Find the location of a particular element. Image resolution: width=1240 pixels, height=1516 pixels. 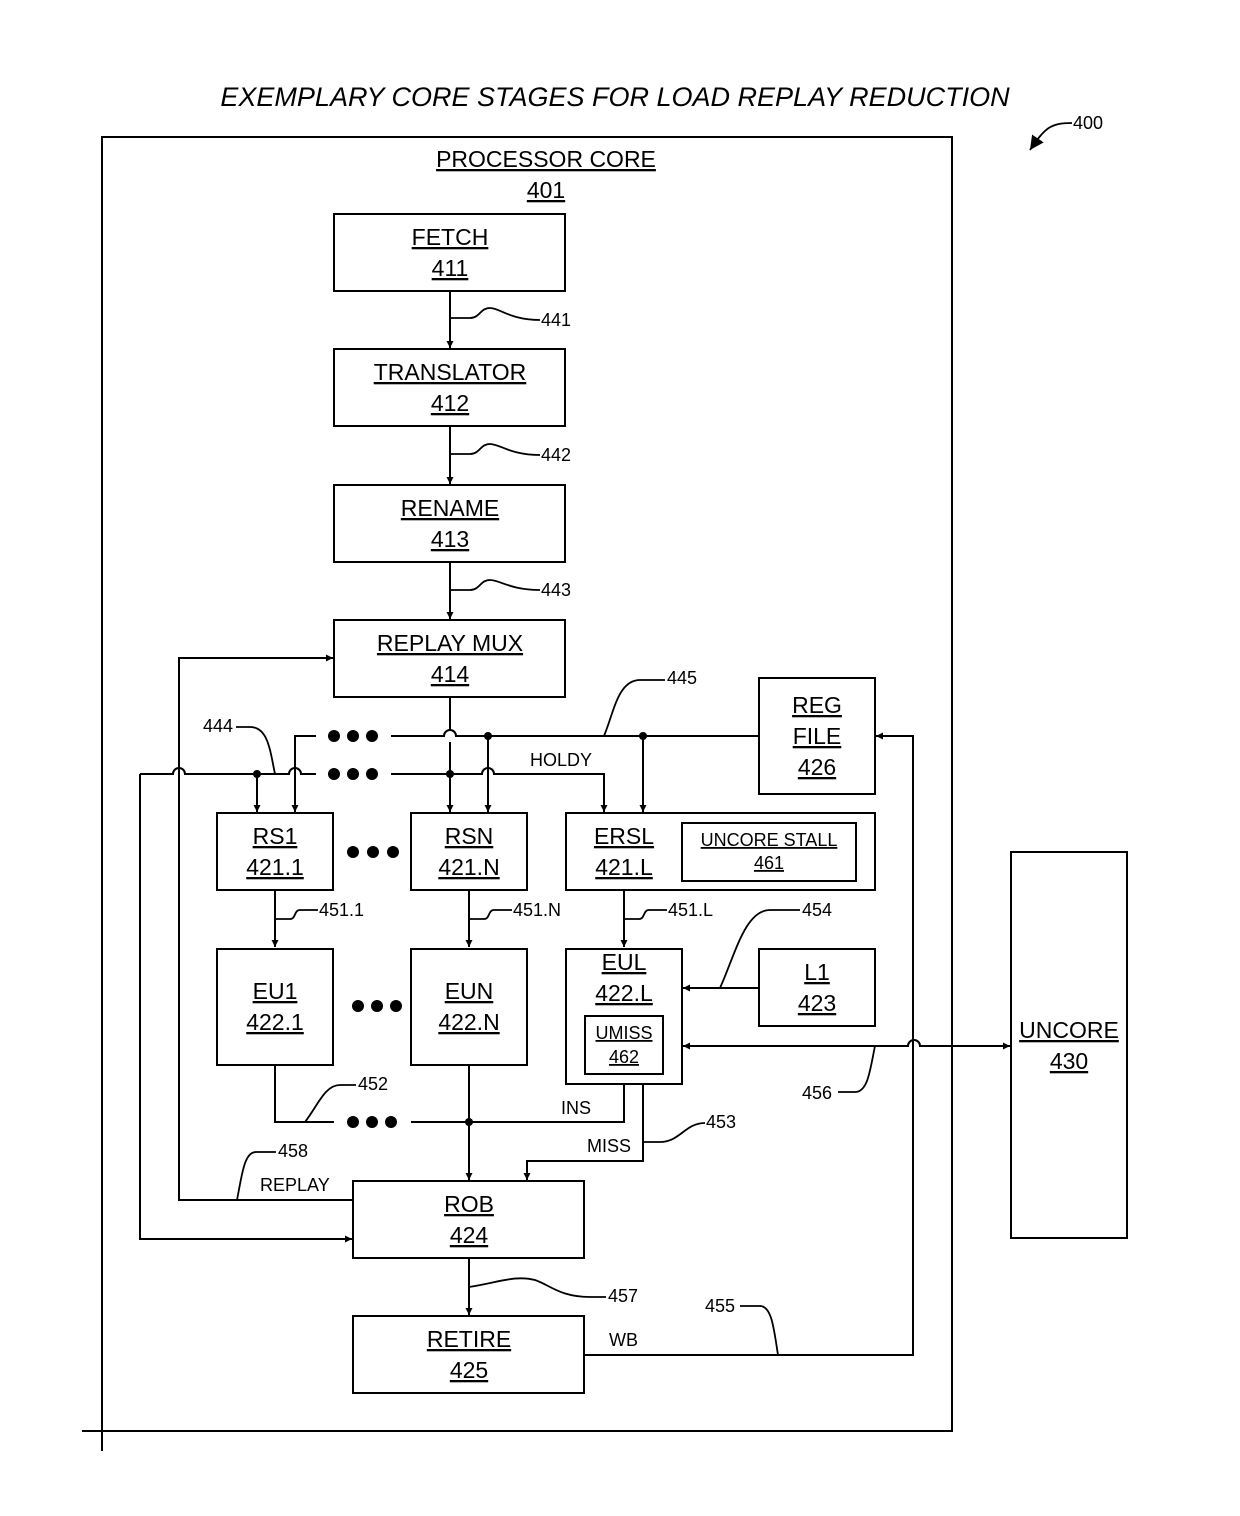

leader-451-l is located at coordinates (645, 914).